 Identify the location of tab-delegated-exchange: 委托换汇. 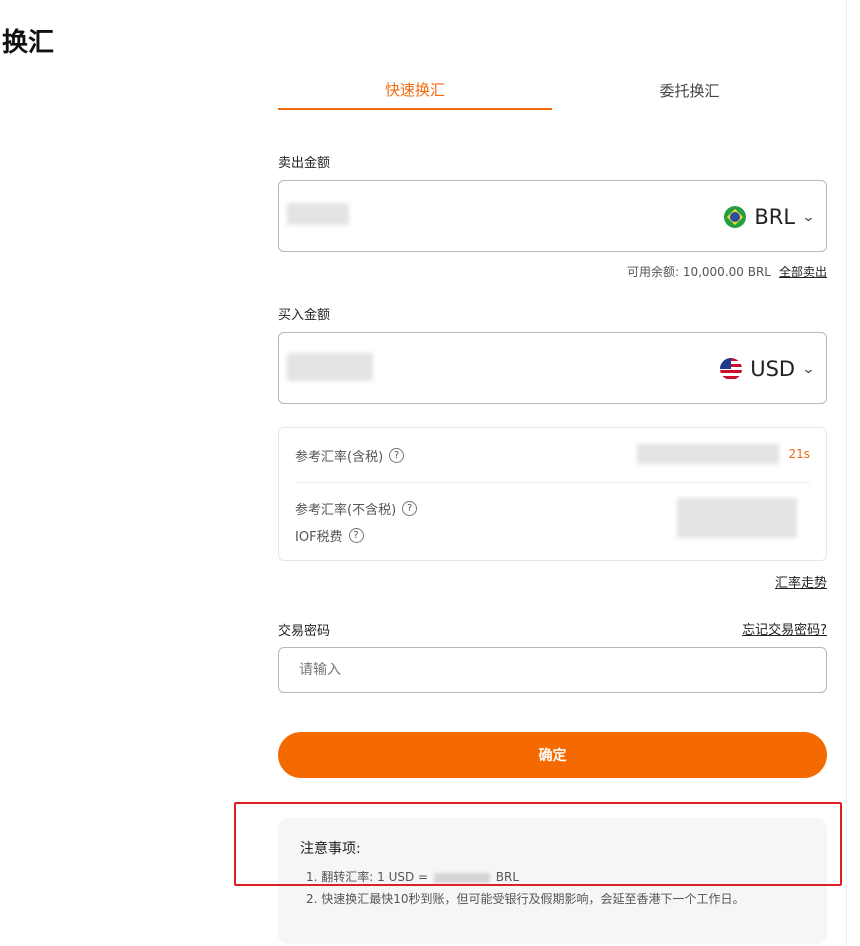
(689, 90).